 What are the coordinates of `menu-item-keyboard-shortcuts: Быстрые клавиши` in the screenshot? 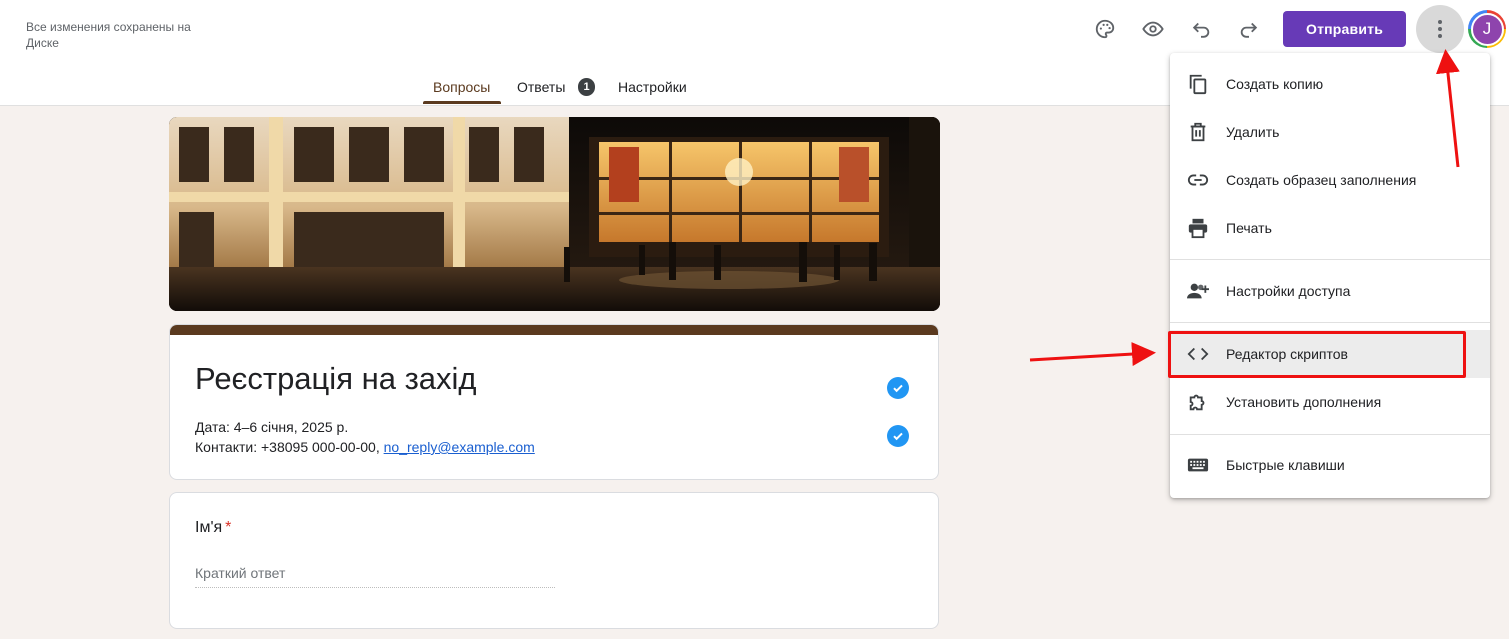 It's located at (1330, 465).